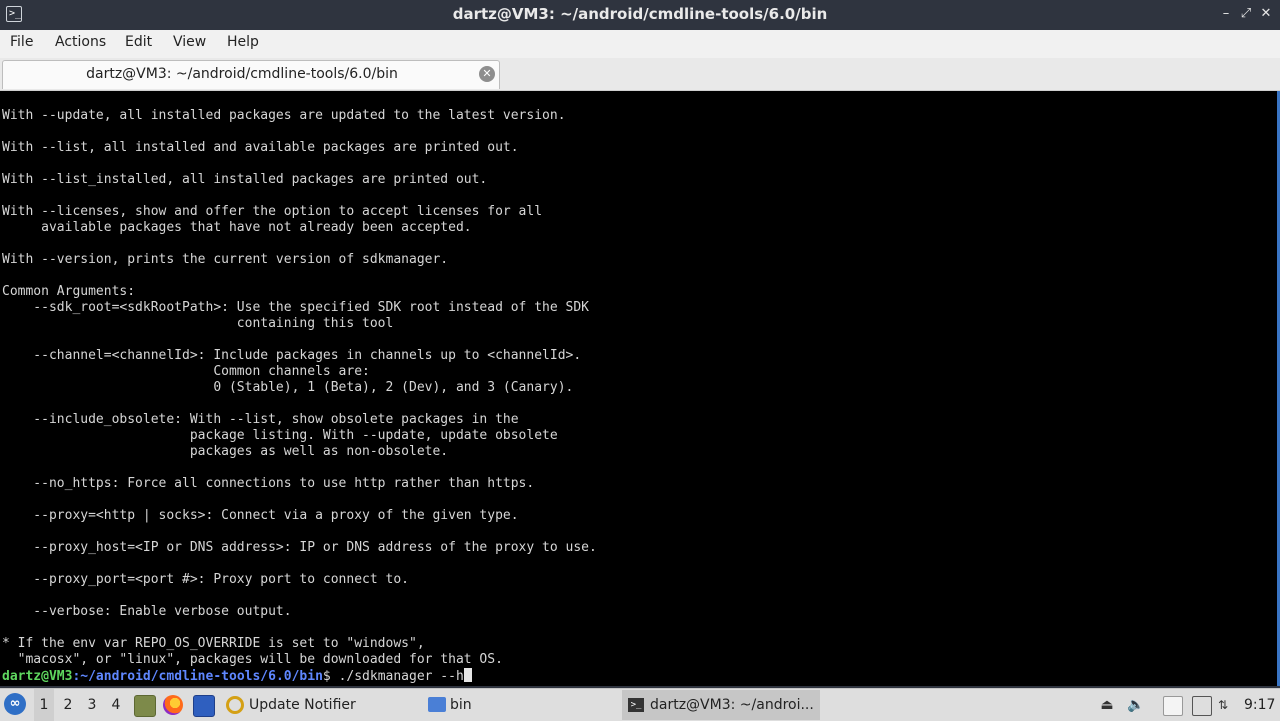 The width and height of the screenshot is (1280, 721). Describe the element at coordinates (640, 44) in the screenshot. I see `menu-bar: File Actions Edit View Help` at that location.